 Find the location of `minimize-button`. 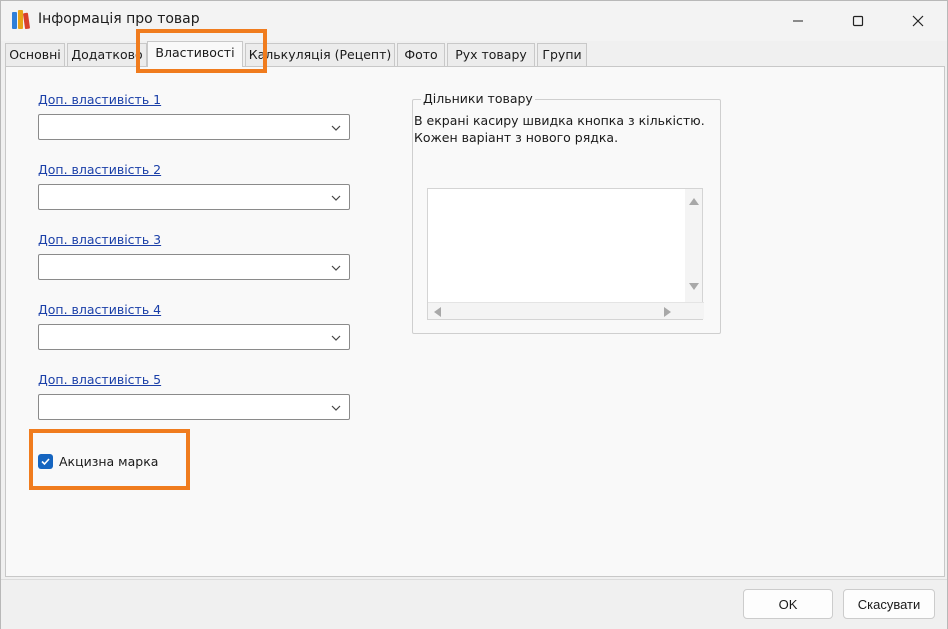

minimize-button is located at coordinates (798, 21).